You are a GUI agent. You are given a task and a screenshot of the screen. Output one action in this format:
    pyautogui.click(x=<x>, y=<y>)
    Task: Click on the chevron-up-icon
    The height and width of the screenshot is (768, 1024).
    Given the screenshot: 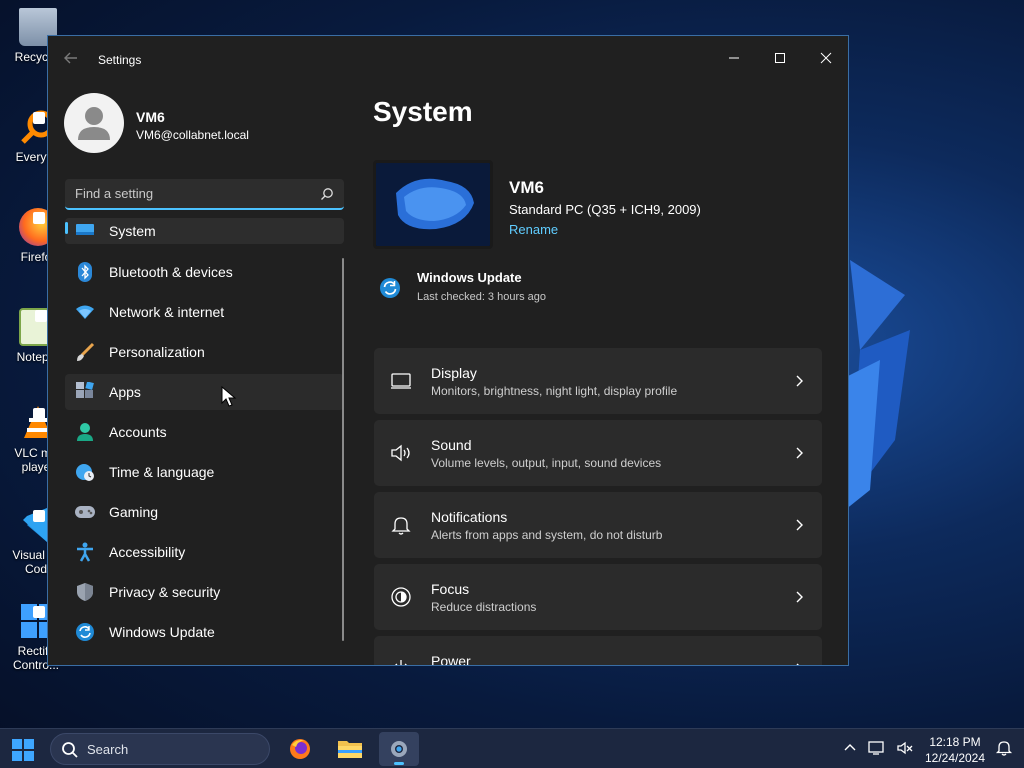 What is the action you would take?
    pyautogui.click(x=850, y=748)
    